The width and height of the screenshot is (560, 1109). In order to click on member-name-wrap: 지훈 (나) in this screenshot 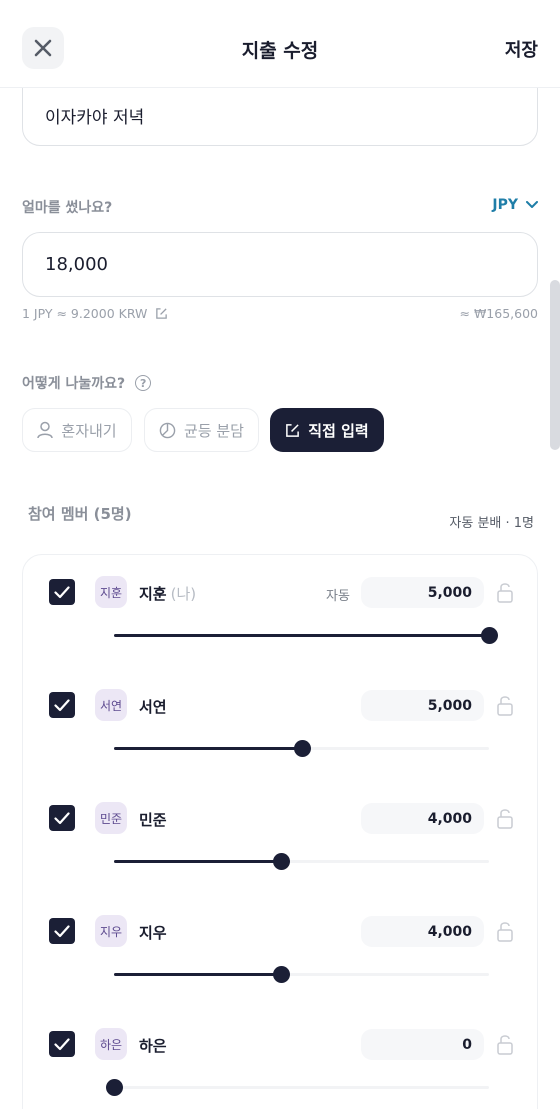, I will do `click(167, 593)`.